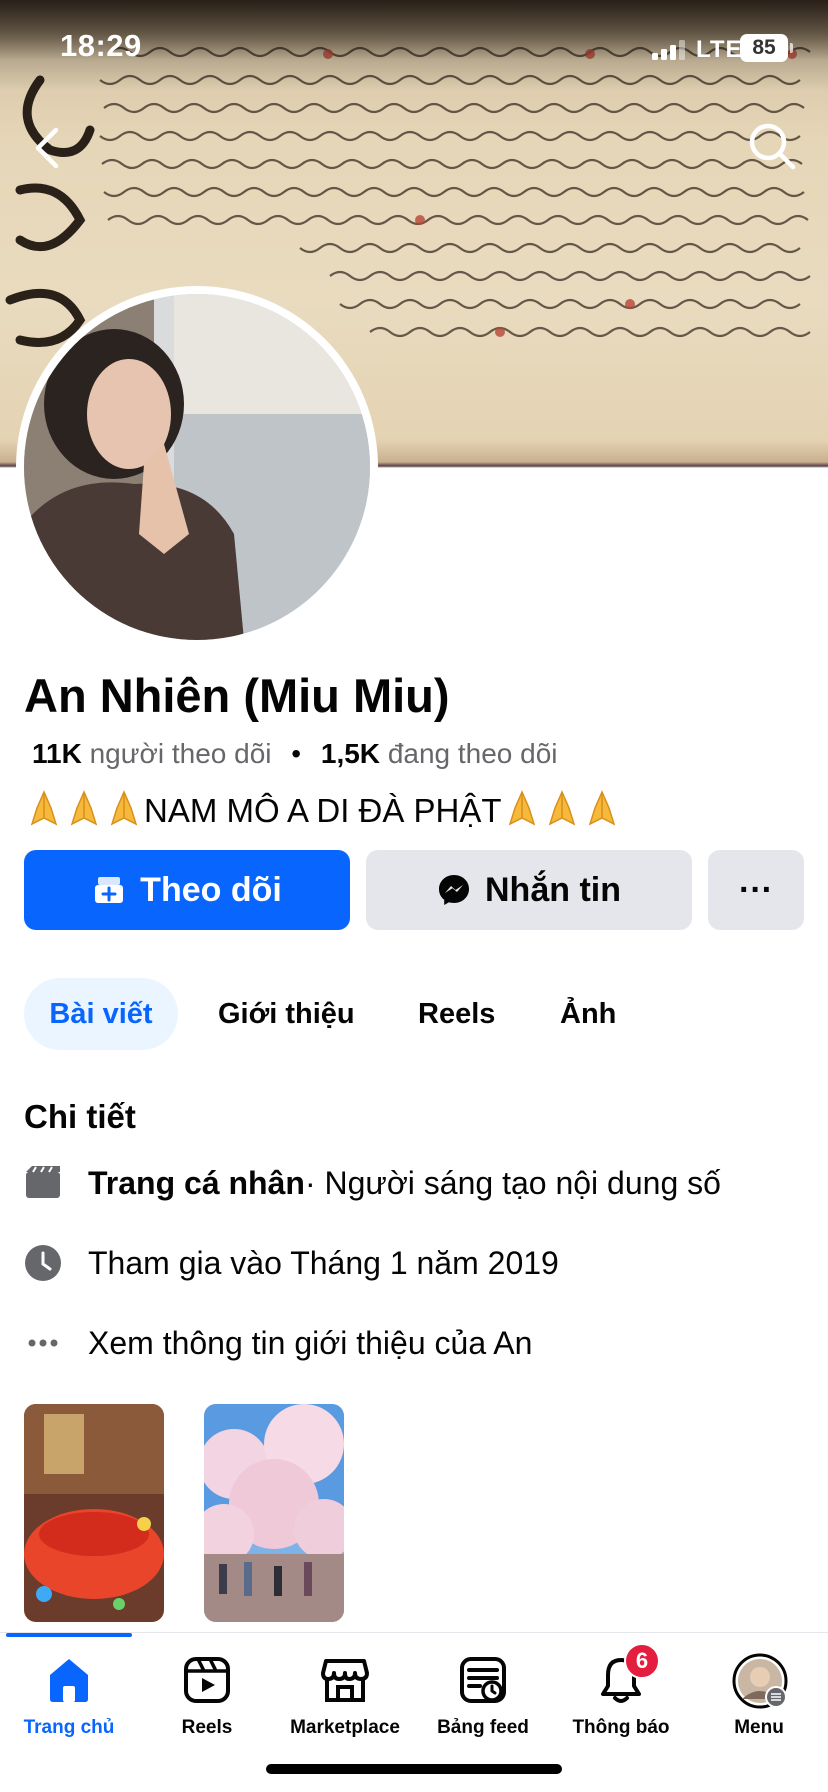 This screenshot has width=828, height=1792. What do you see at coordinates (760, 1681) in the screenshot?
I see `menu-avatar` at bounding box center [760, 1681].